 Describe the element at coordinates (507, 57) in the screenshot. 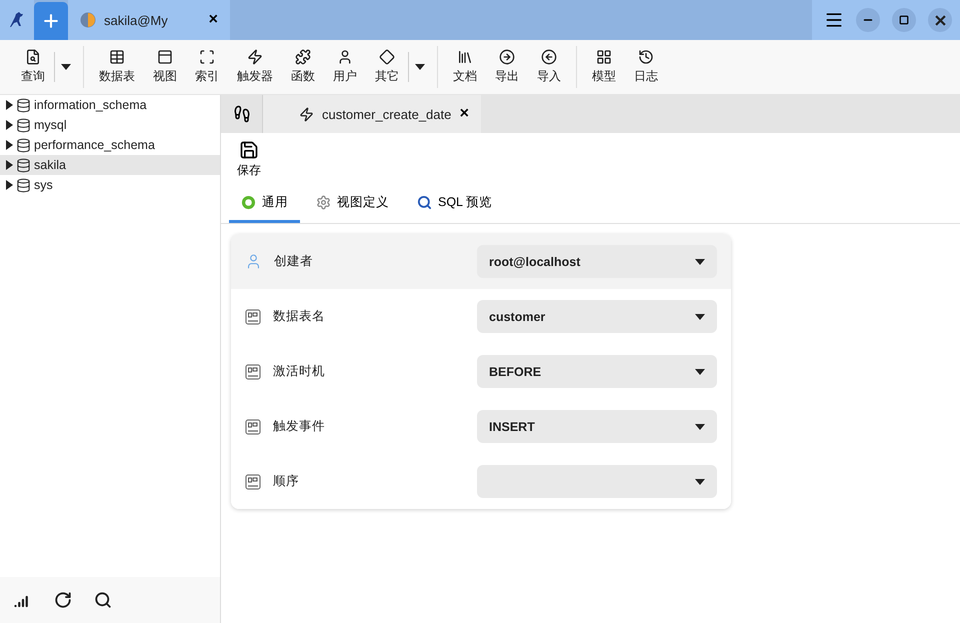

I see `arrow-circle-right-icon` at that location.